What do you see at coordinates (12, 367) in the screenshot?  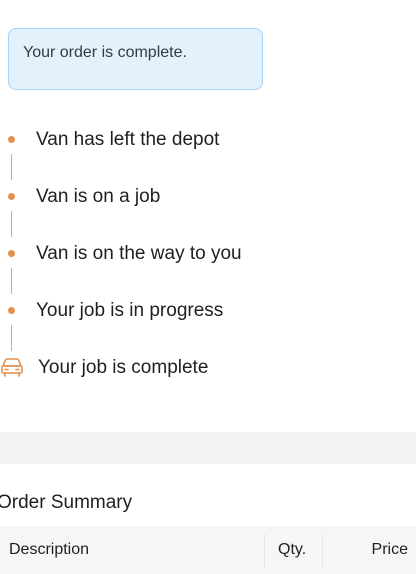 I see `van-icon` at bounding box center [12, 367].